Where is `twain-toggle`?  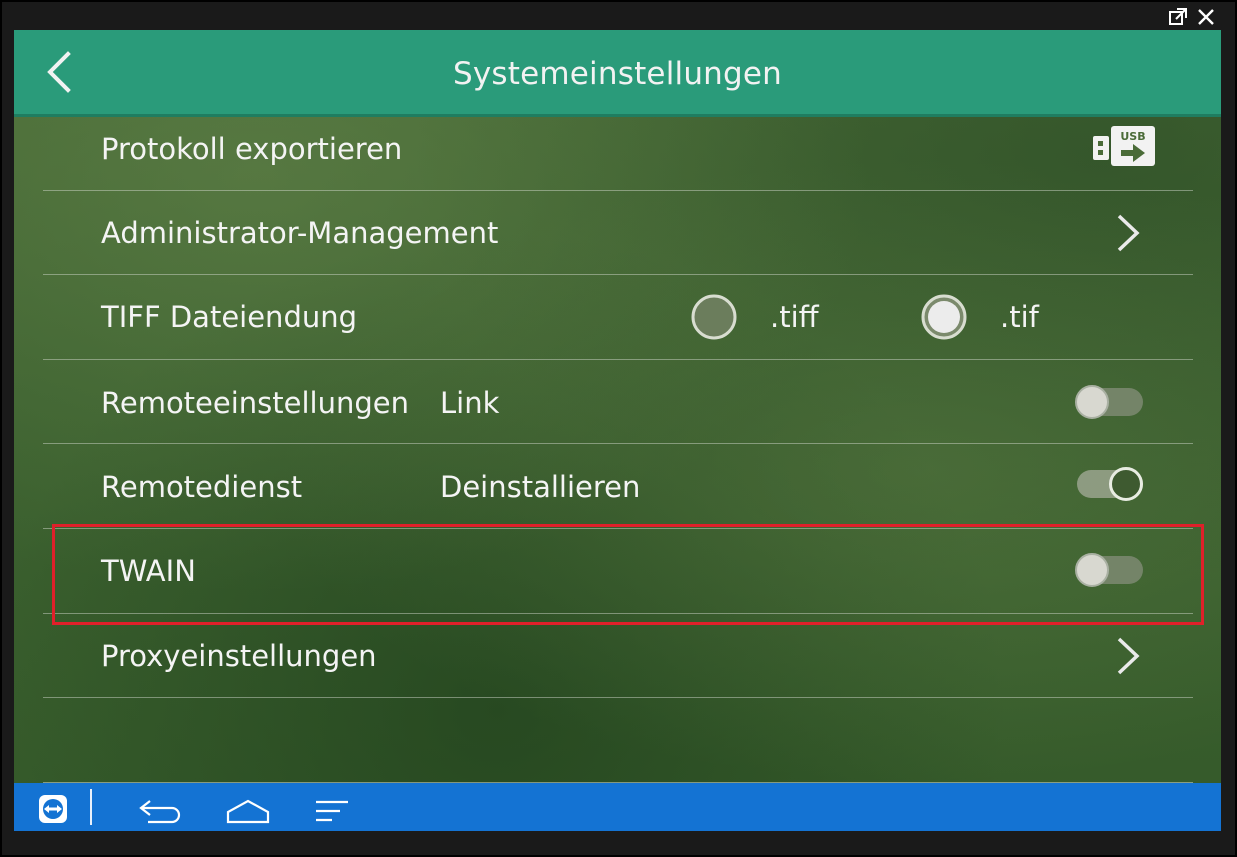 twain-toggle is located at coordinates (1110, 570).